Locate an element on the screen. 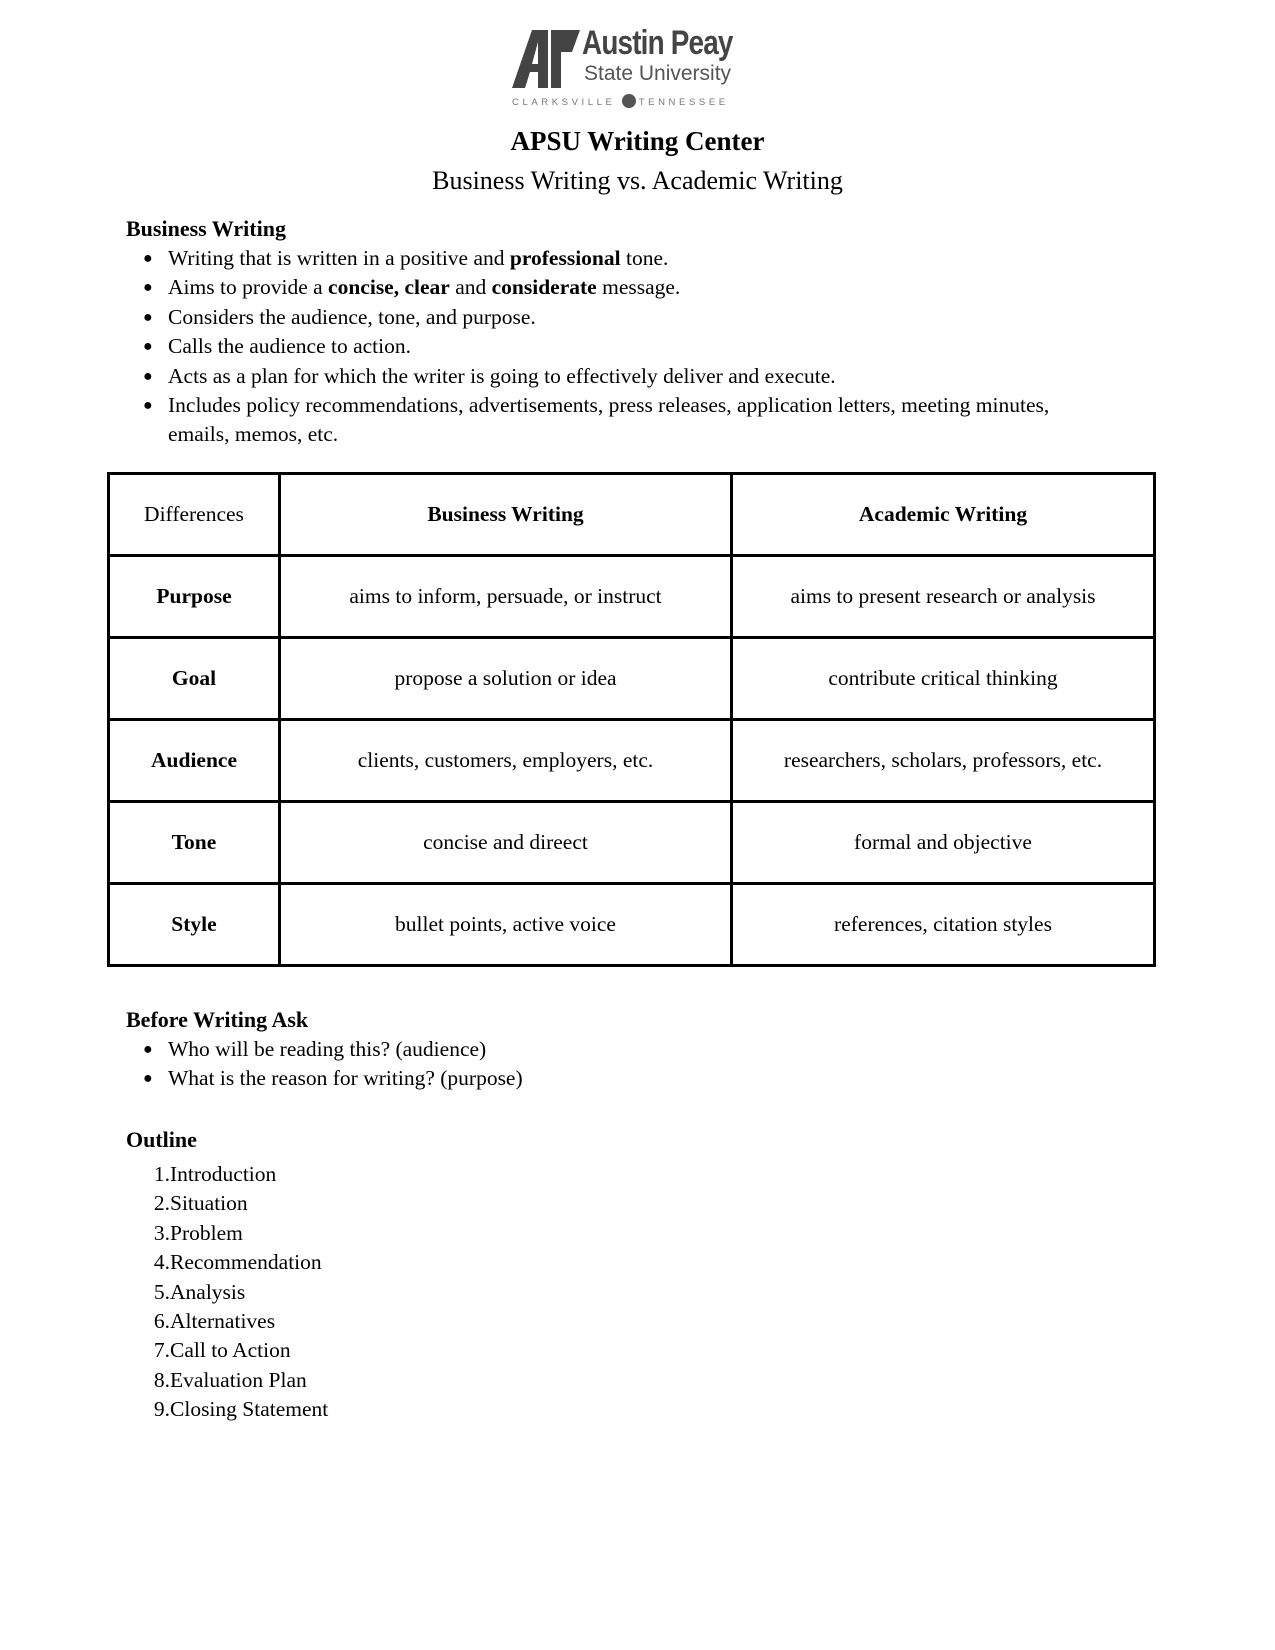  logo-name-line2: State University is located at coordinates (658, 73).